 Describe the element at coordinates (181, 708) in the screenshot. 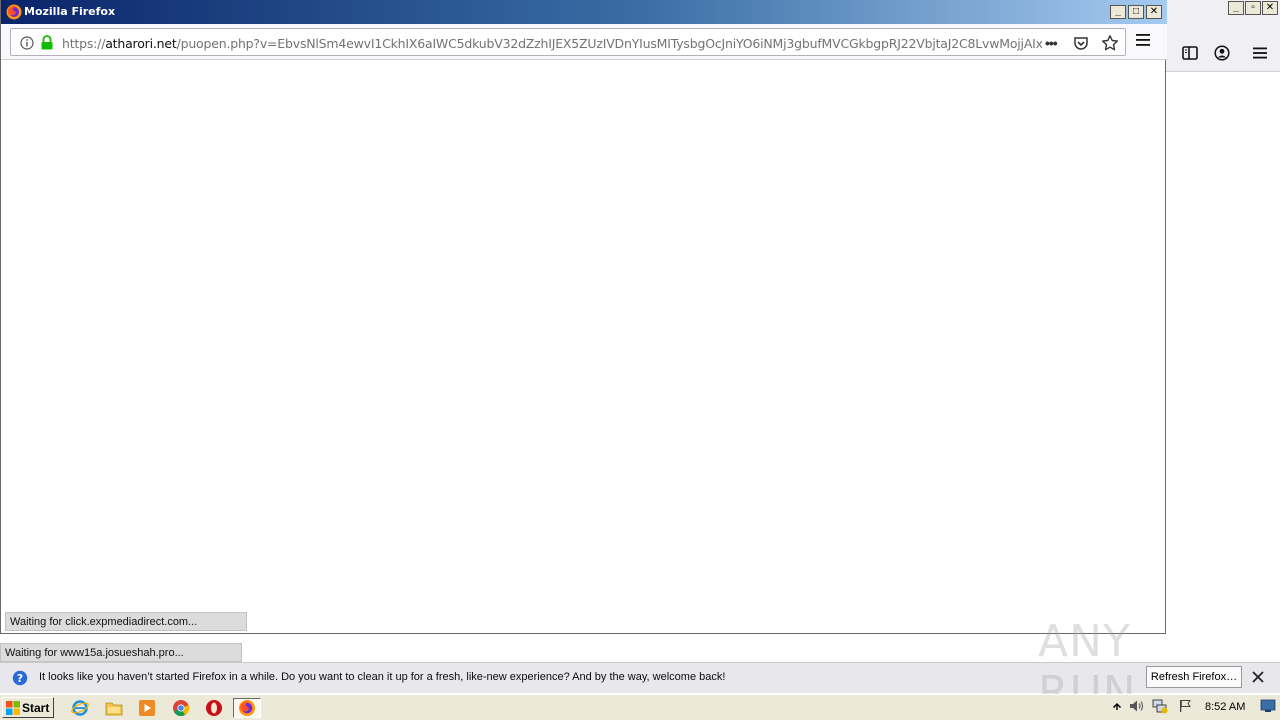

I see `chrome-icon` at that location.